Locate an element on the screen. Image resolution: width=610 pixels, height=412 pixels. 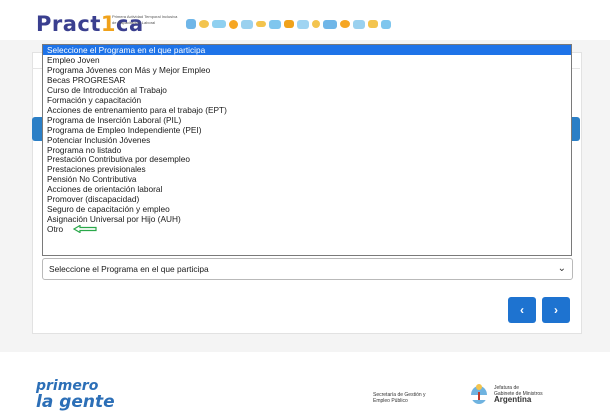
dropdown-option: Becas PROGRESAR is located at coordinates (307, 80).